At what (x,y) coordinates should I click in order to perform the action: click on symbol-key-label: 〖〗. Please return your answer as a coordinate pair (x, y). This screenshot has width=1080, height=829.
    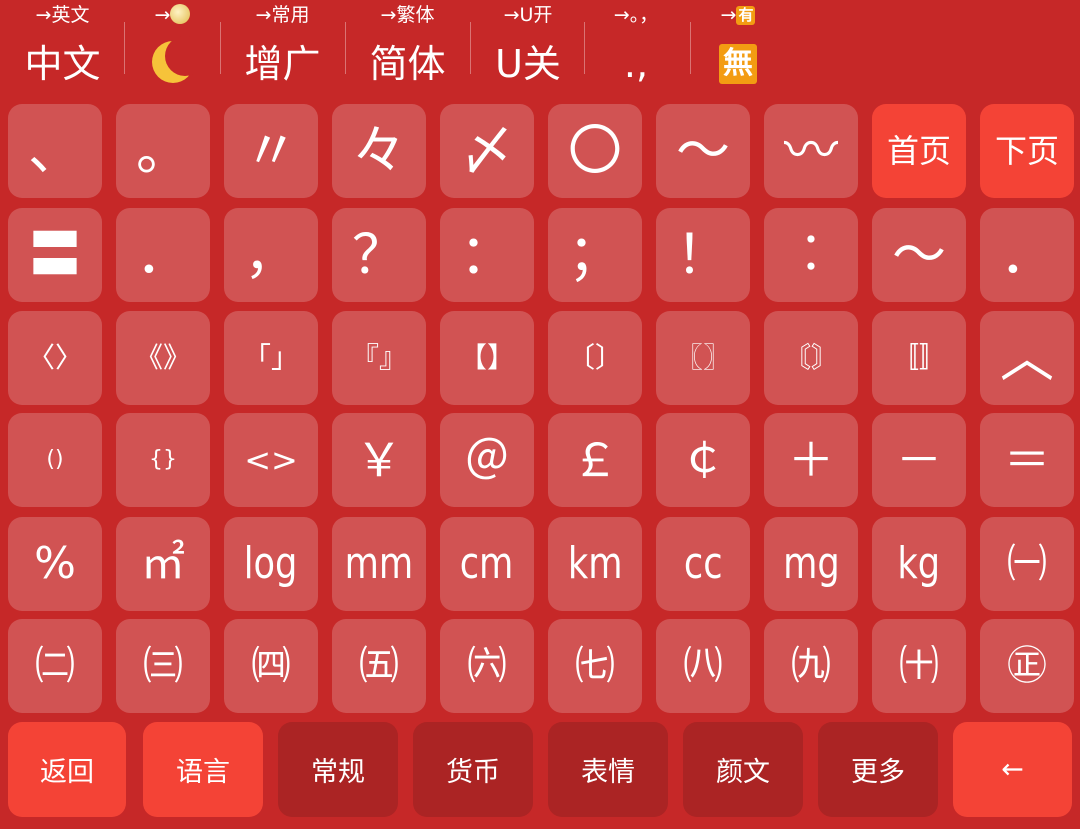
    Looking at the image, I should click on (702, 357).